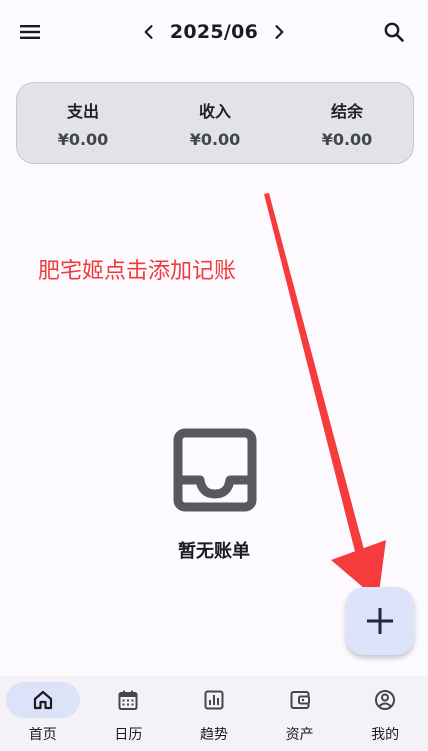  Describe the element at coordinates (128, 735) in the screenshot. I see `nav-label-calendar: 日历` at that location.